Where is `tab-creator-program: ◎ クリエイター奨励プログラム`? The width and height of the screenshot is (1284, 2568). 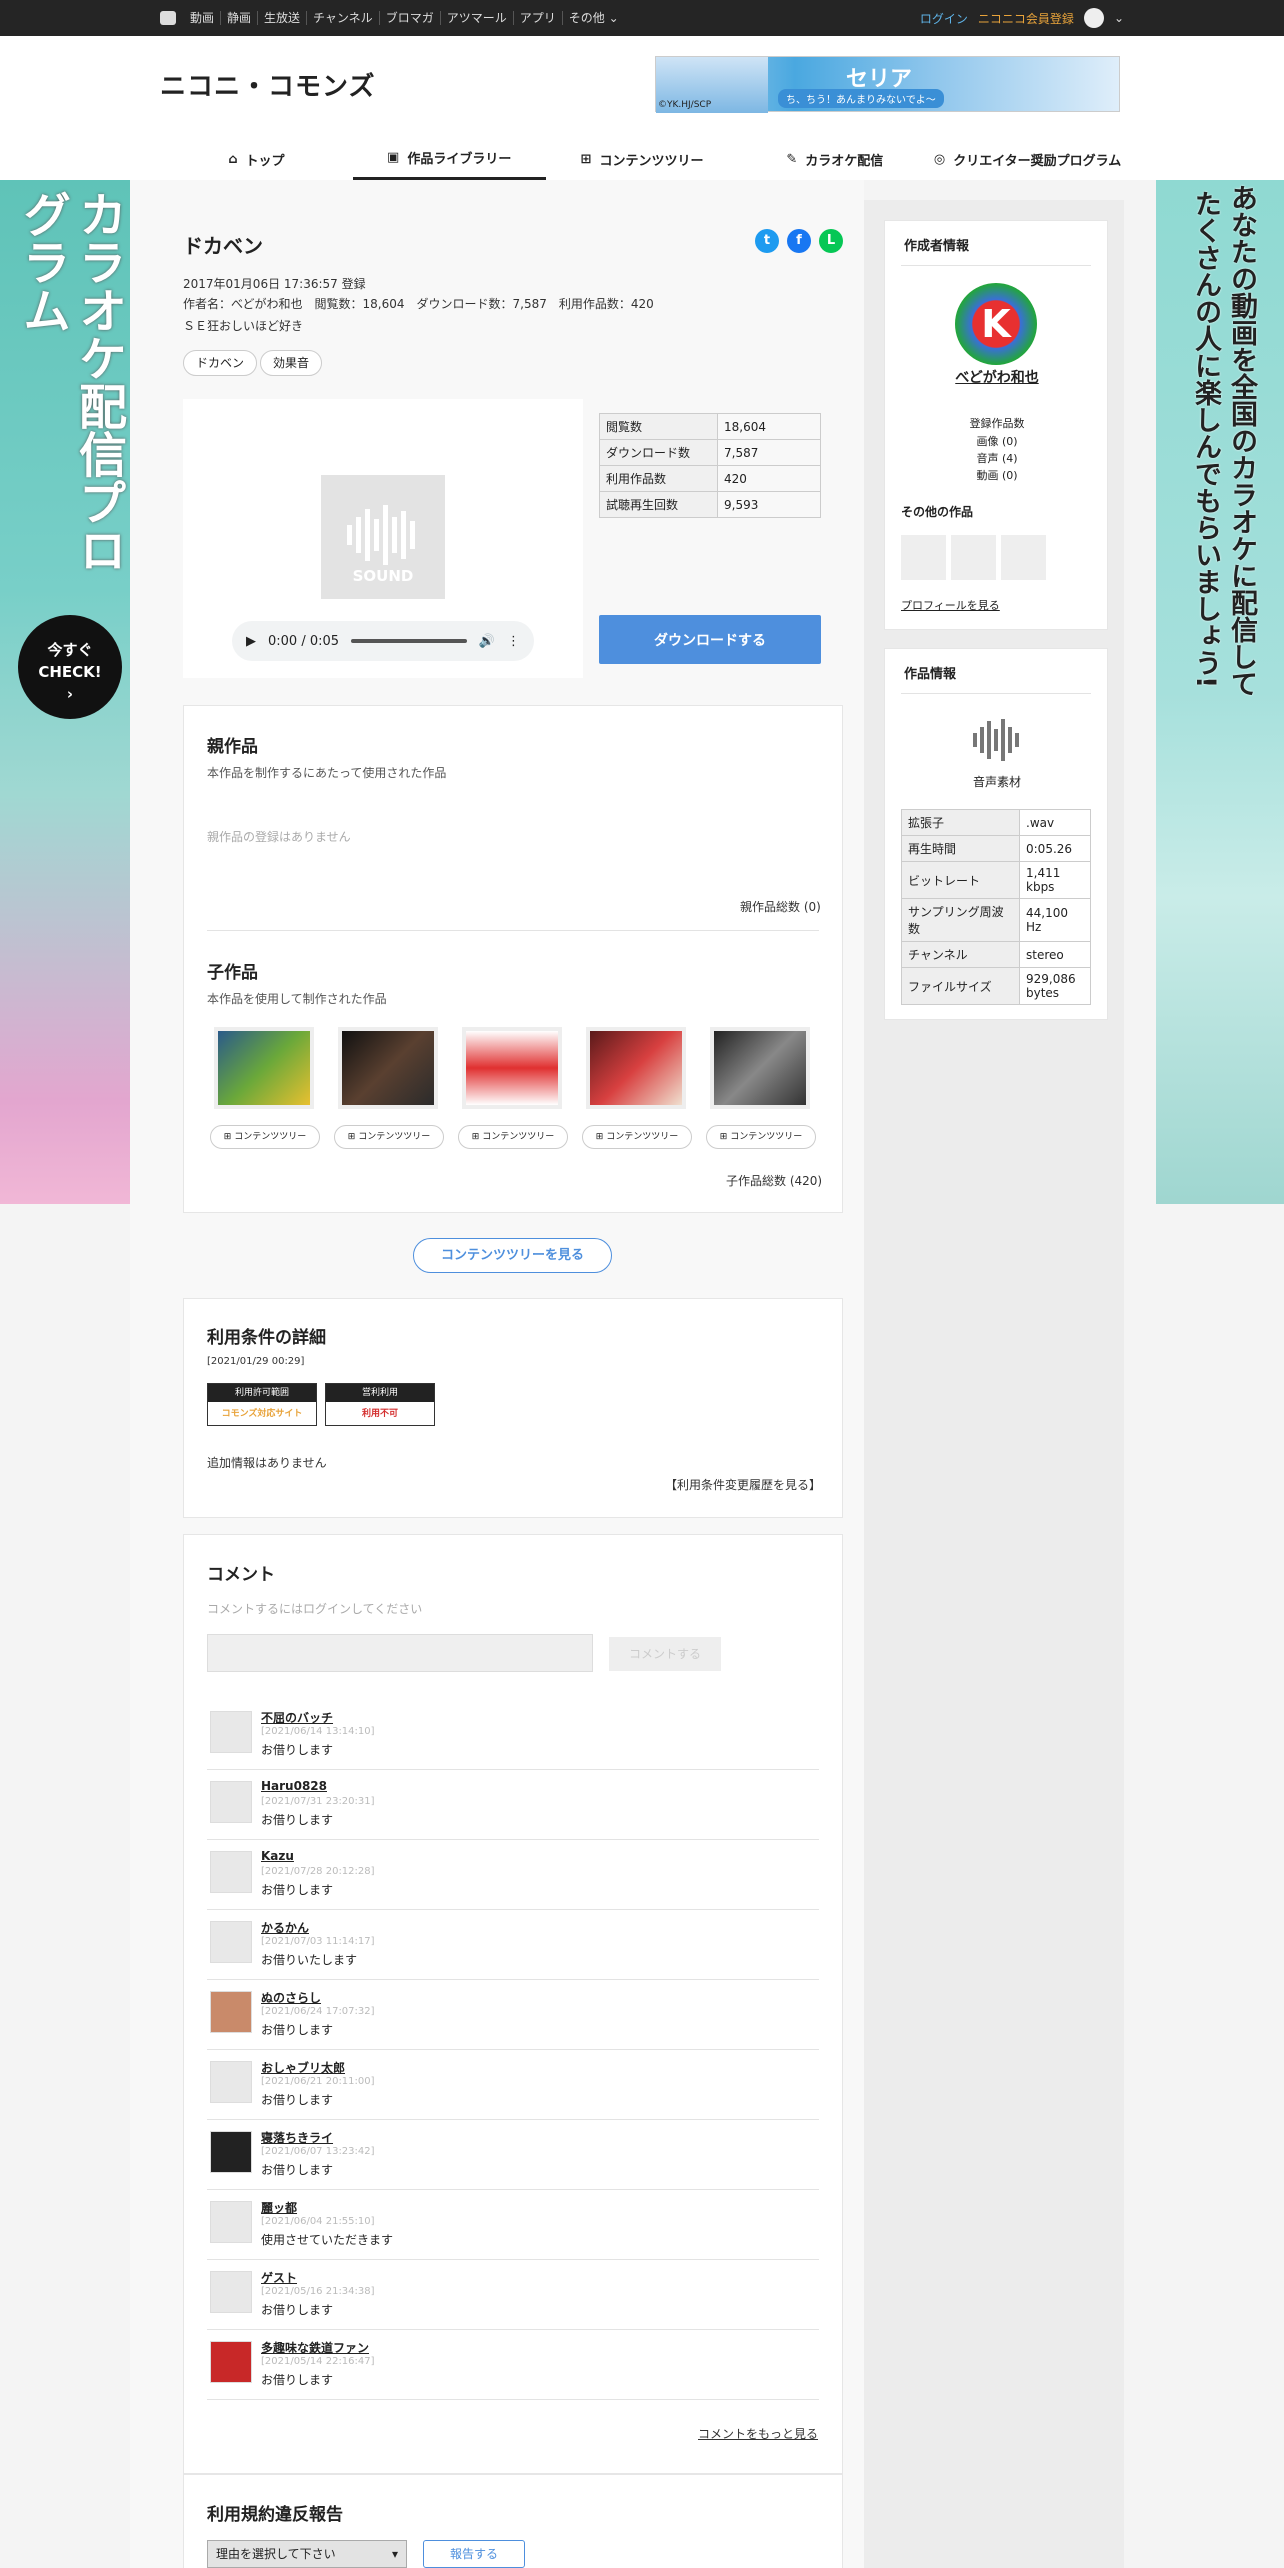
tab-creator-program: ◎ クリエイター奨励プログラム is located at coordinates (1027, 159).